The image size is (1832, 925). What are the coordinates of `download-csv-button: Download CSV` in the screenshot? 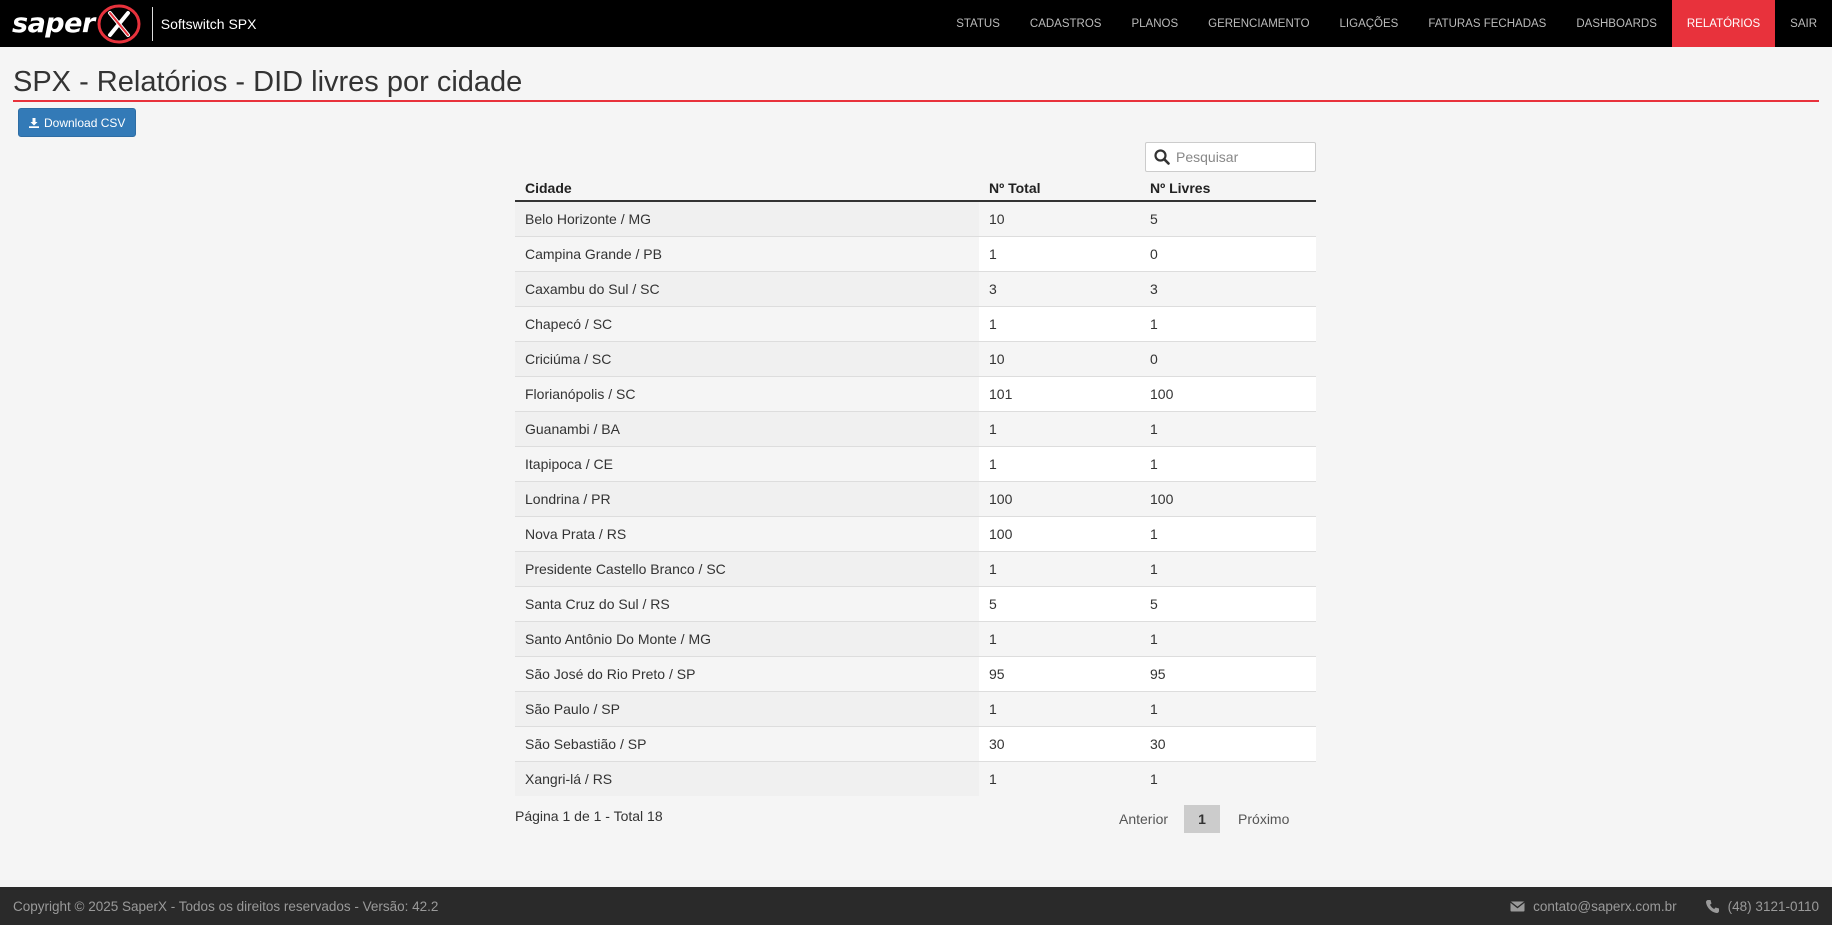 It's located at (77, 122).